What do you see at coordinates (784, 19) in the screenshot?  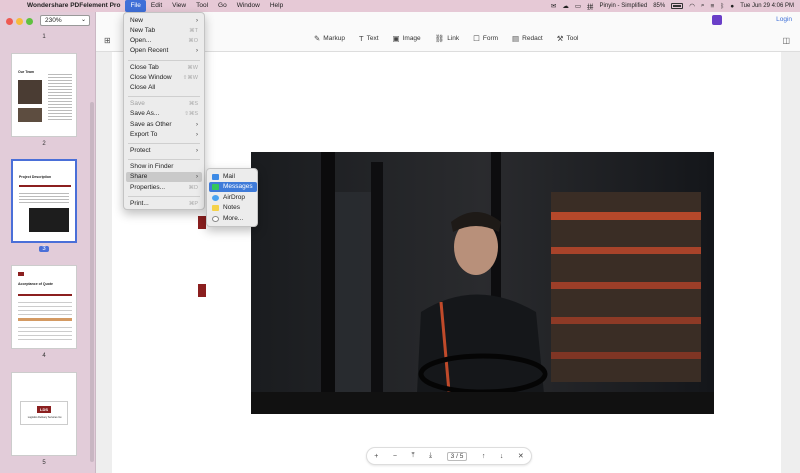 I see `login-link: Login` at bounding box center [784, 19].